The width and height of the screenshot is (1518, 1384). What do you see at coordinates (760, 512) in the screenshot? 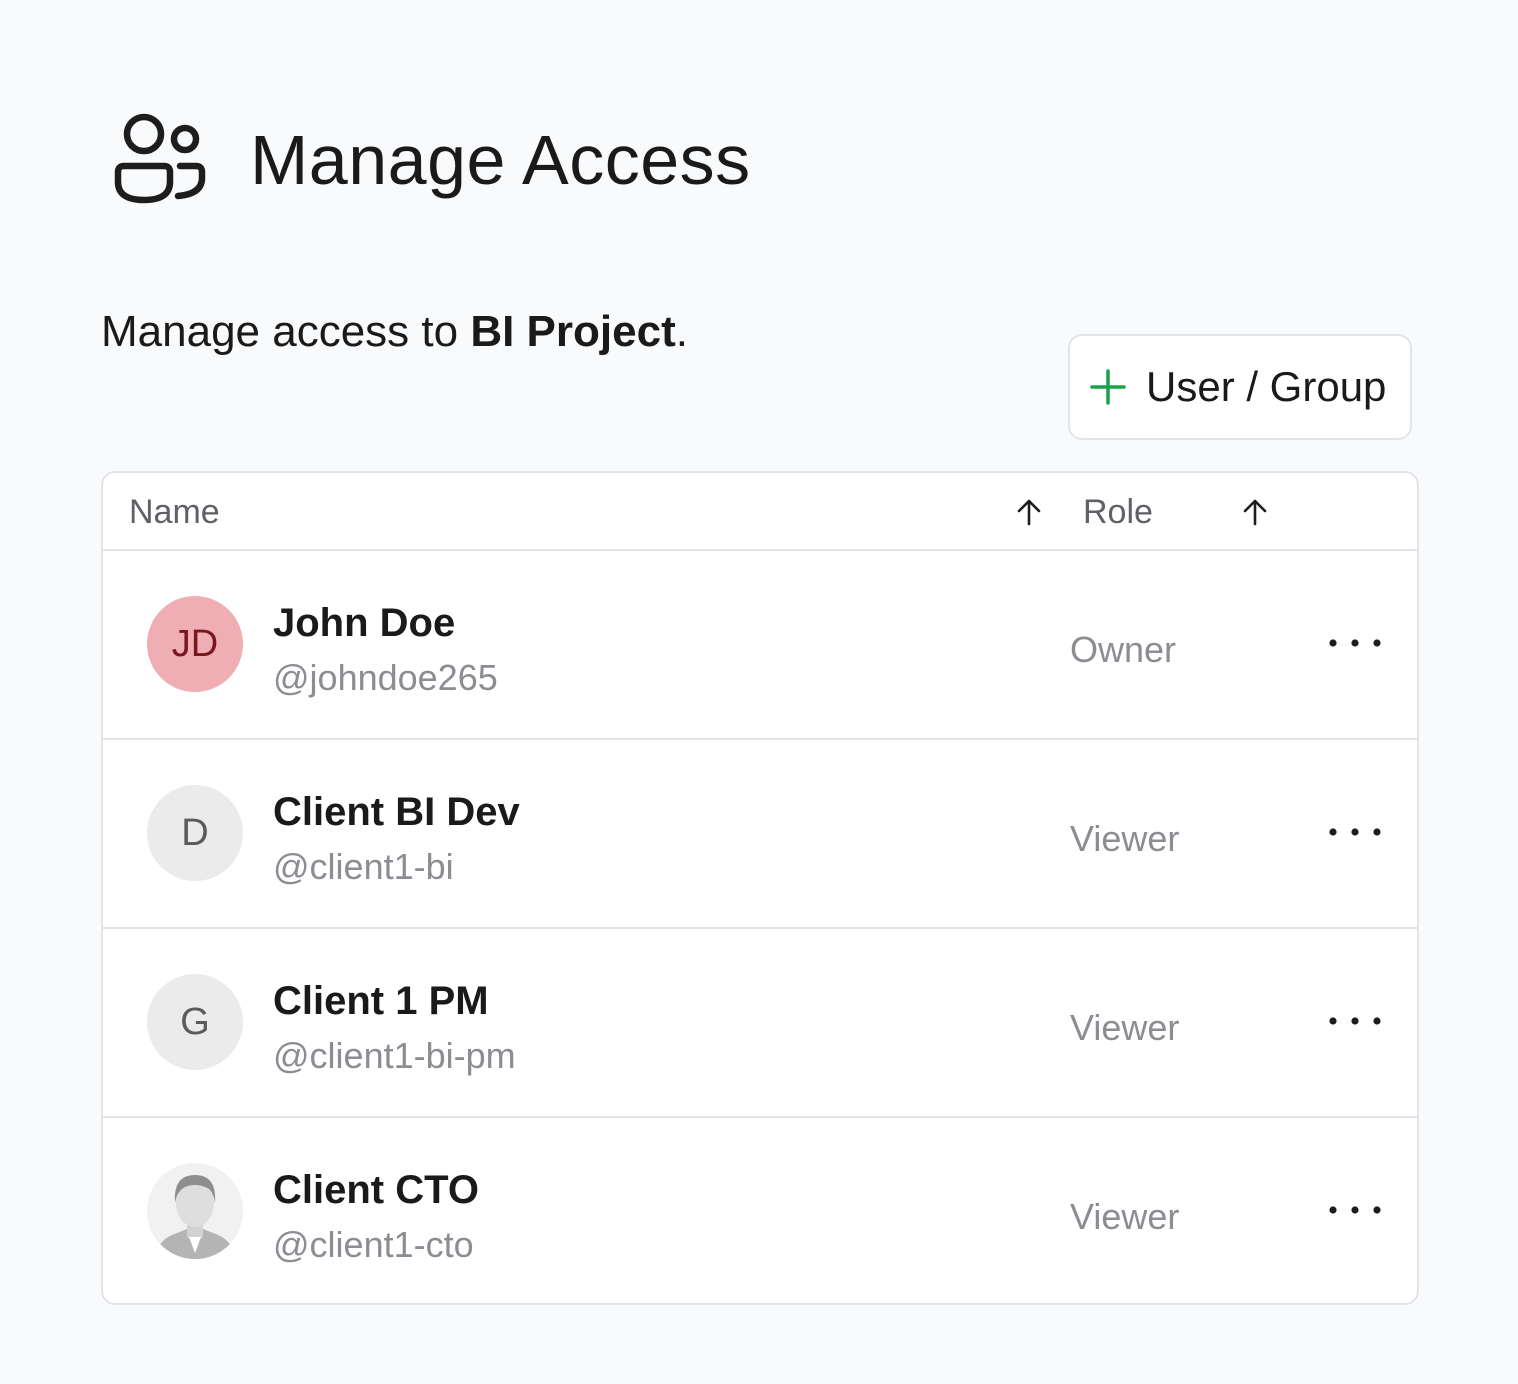
I see `table-header: Name Role` at bounding box center [760, 512].